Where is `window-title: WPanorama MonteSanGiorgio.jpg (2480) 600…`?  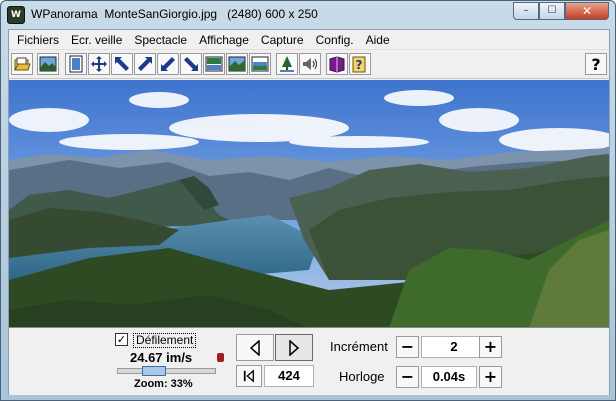
window-title: WPanorama MonteSanGiorgio.jpg (2480) 600… is located at coordinates (174, 14).